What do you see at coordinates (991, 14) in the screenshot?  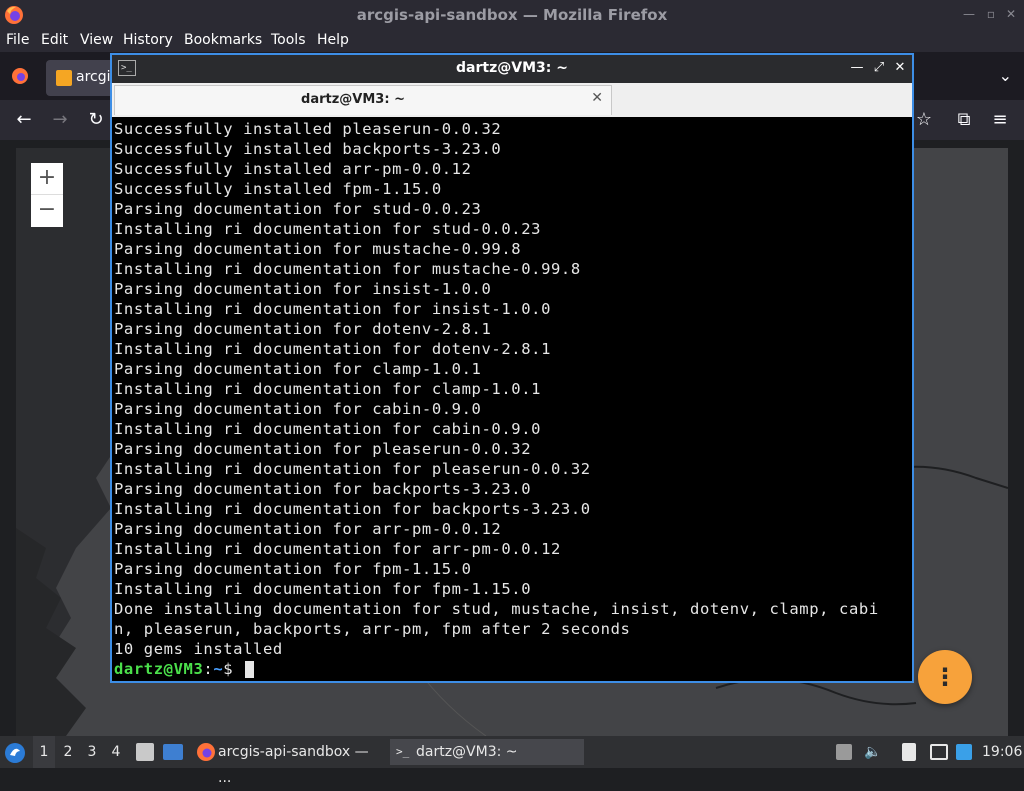 I see `maximize-icon: ▫` at bounding box center [991, 14].